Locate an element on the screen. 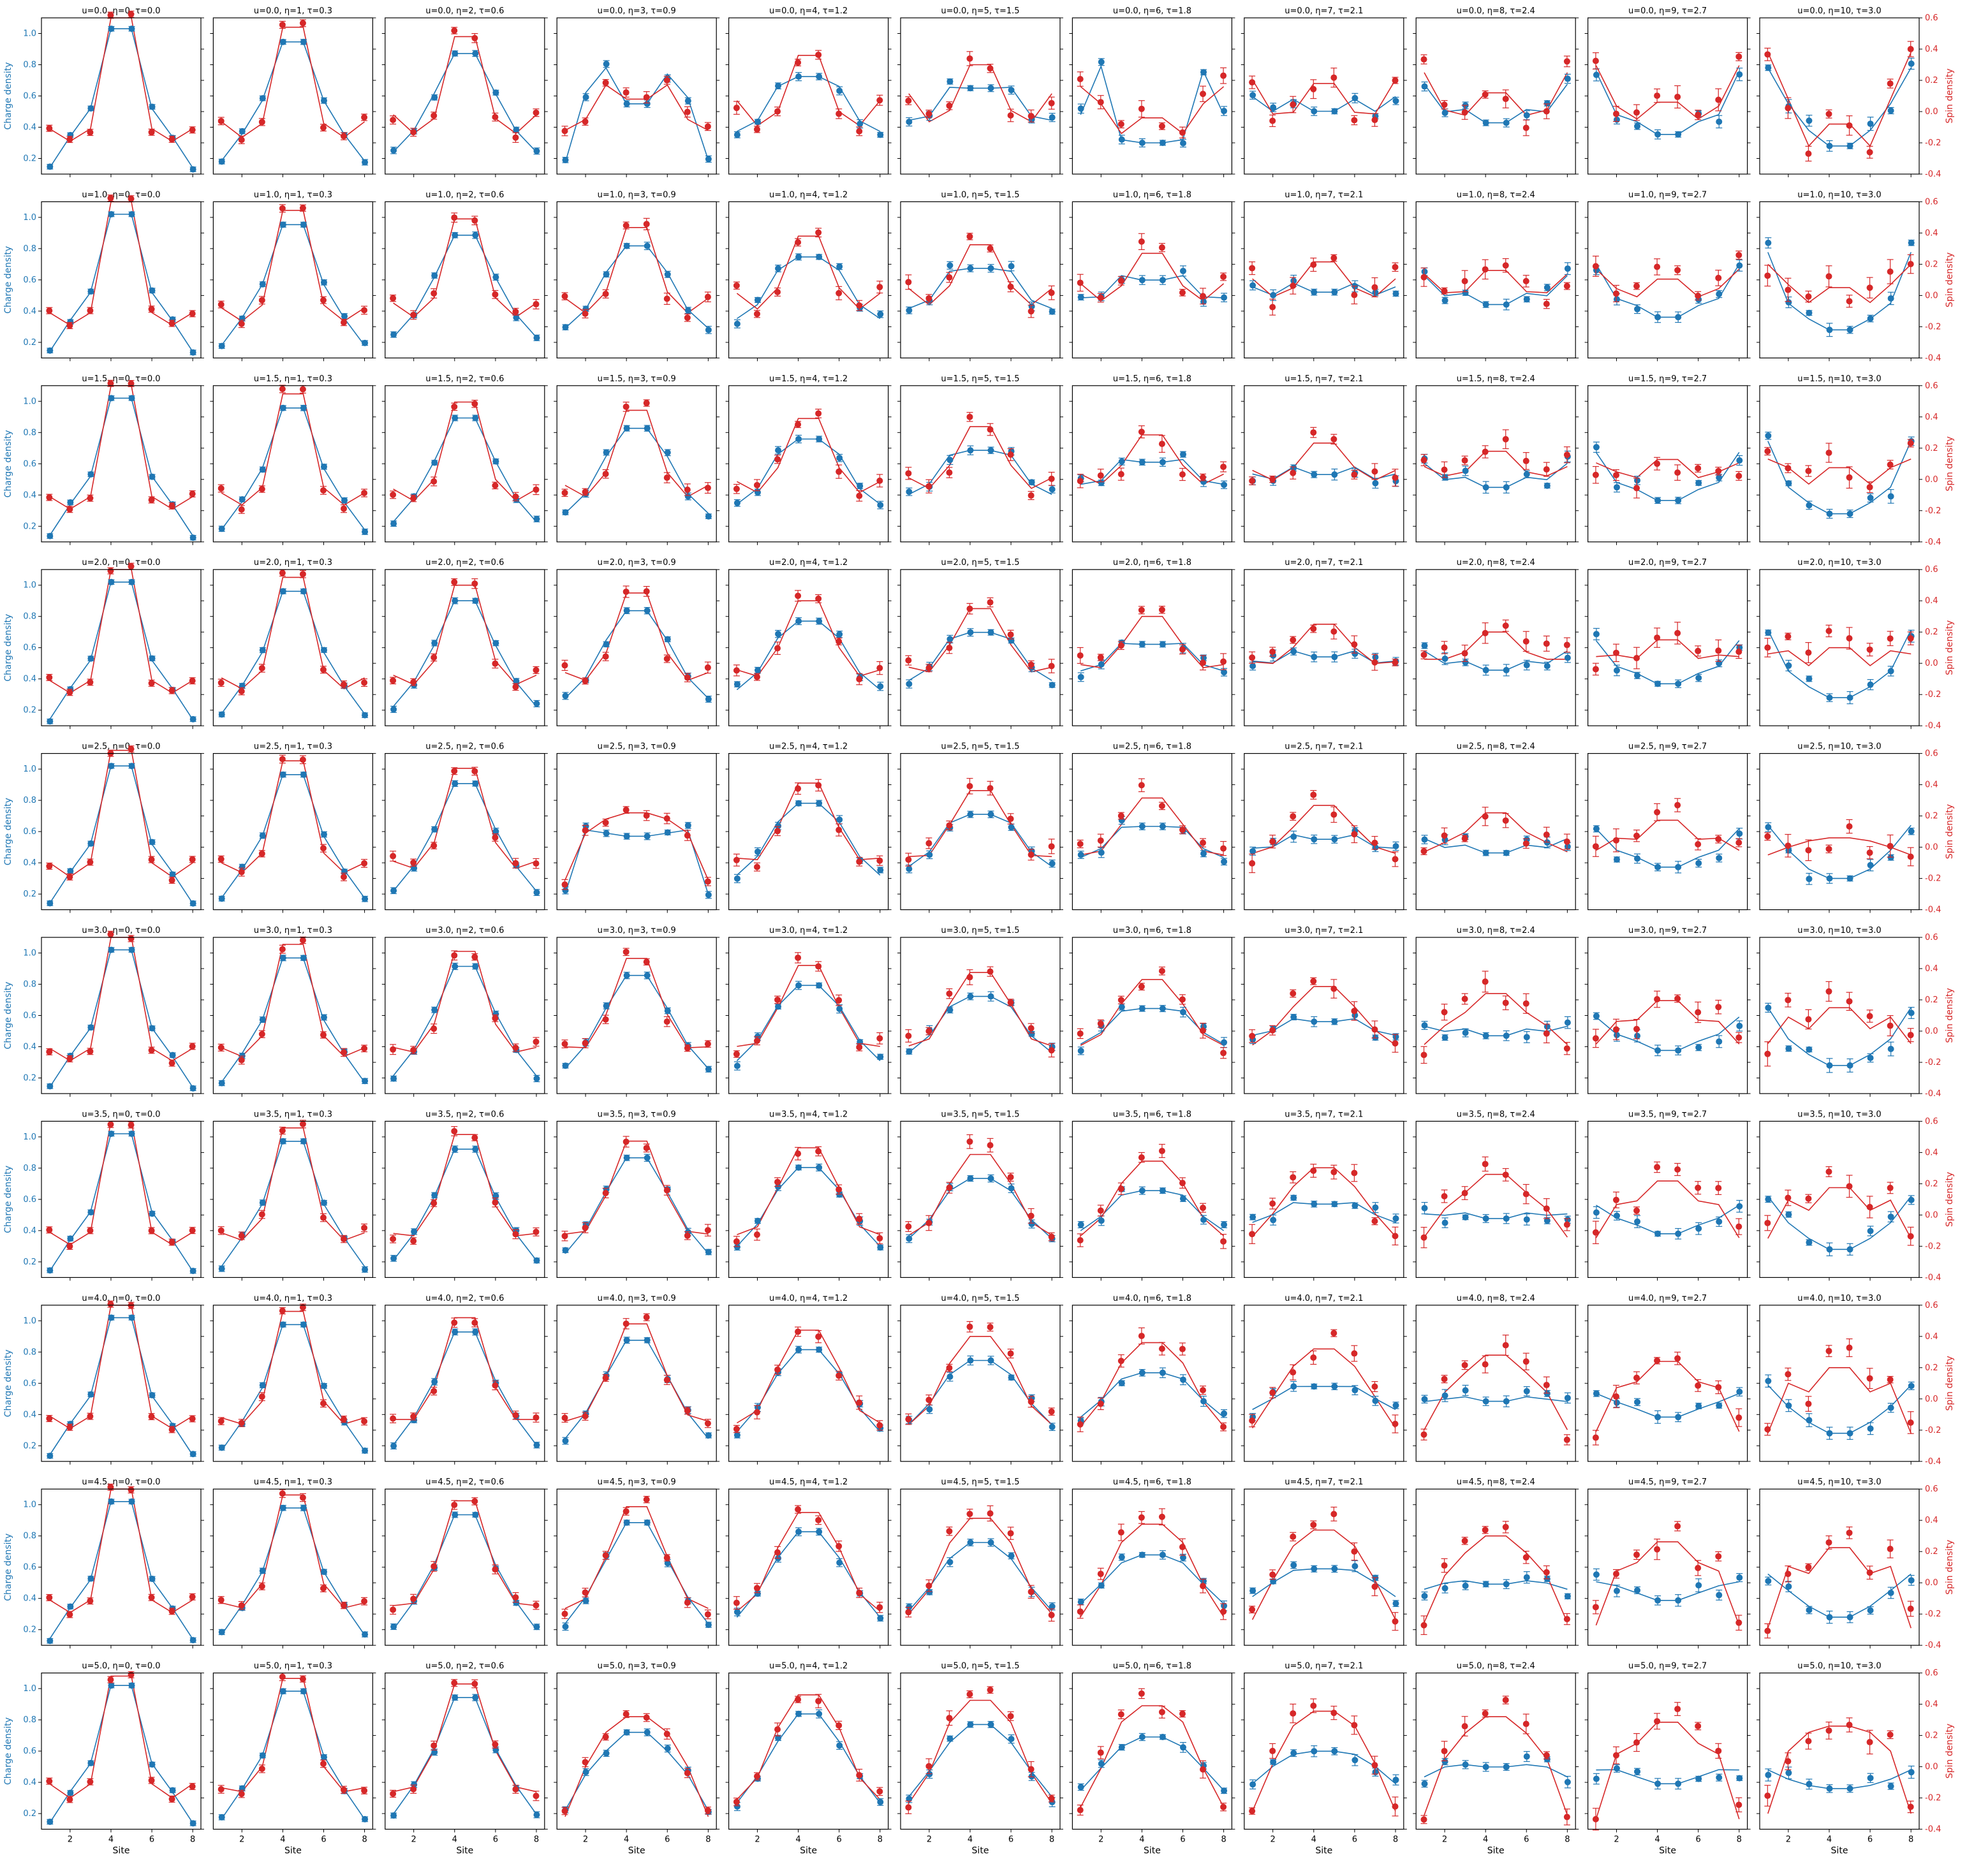  panel-u2-eta6: u=2.0, η=6, τ=1.8 is located at coordinates (1152, 643).